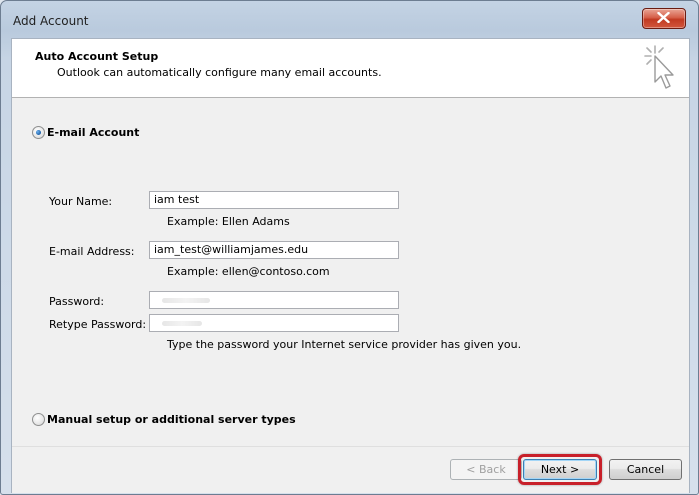 This screenshot has height=495, width=699. I want to click on your-name-field: iam test, so click(274, 200).